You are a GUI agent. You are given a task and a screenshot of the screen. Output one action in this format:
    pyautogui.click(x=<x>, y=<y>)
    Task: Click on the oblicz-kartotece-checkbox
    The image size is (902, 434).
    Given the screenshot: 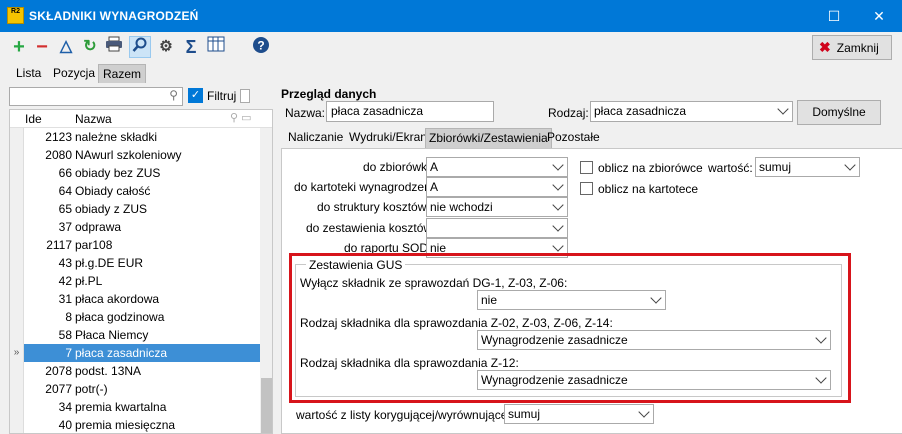 What is the action you would take?
    pyautogui.click(x=586, y=188)
    